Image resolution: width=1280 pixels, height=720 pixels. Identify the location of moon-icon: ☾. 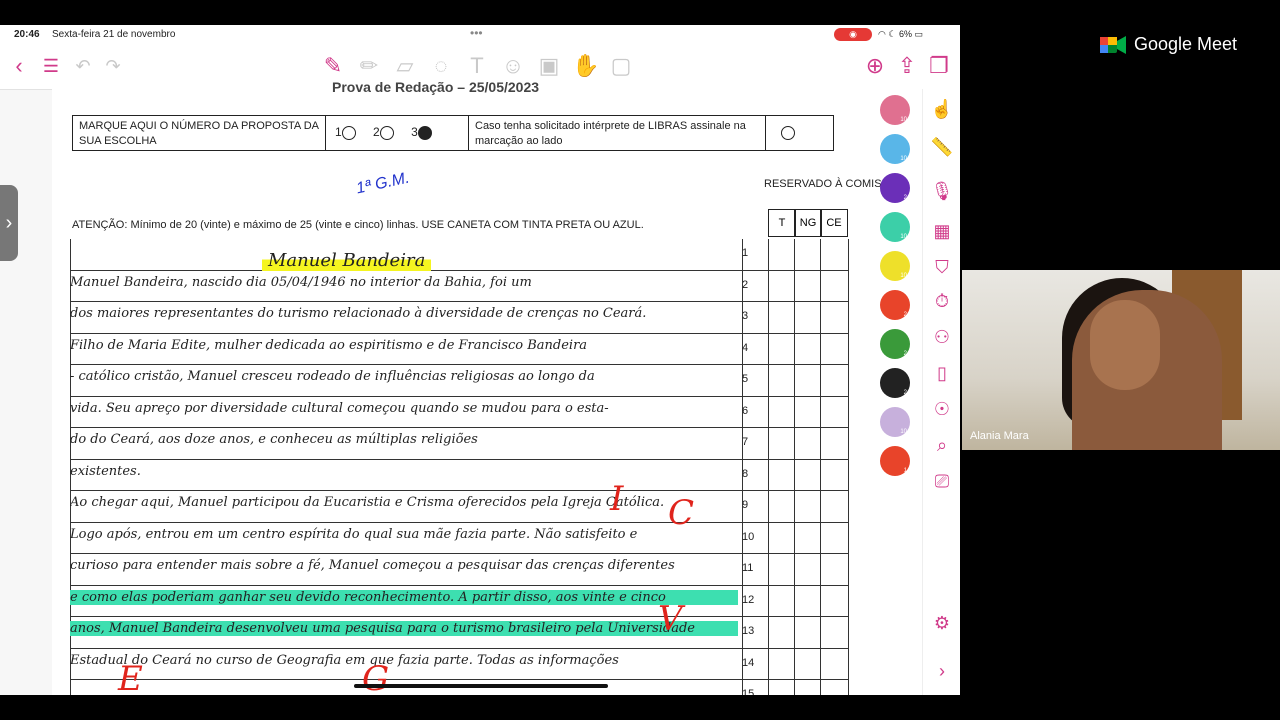
(892, 34).